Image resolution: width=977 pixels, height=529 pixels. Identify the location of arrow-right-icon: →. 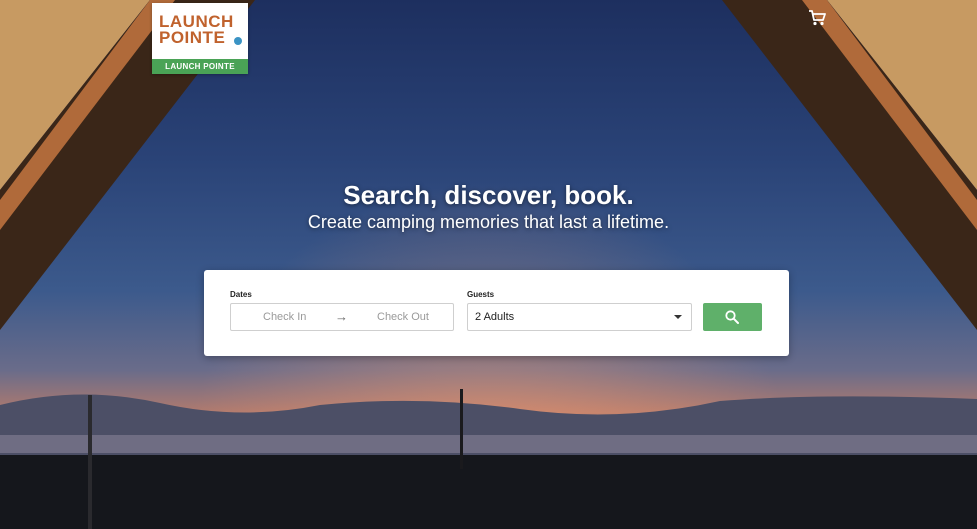
(341, 316).